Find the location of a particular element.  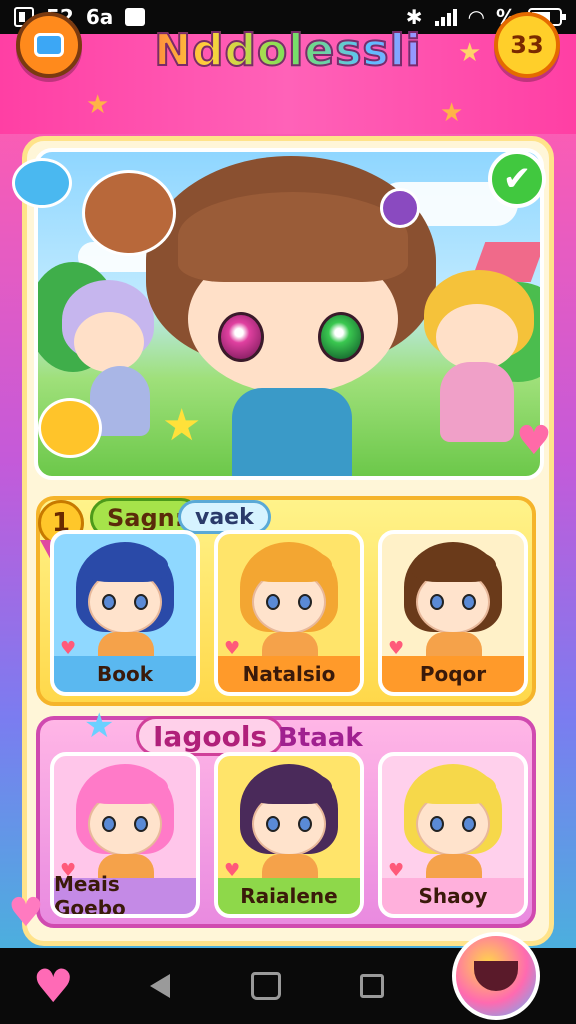

menu-icon is located at coordinates (49, 45).